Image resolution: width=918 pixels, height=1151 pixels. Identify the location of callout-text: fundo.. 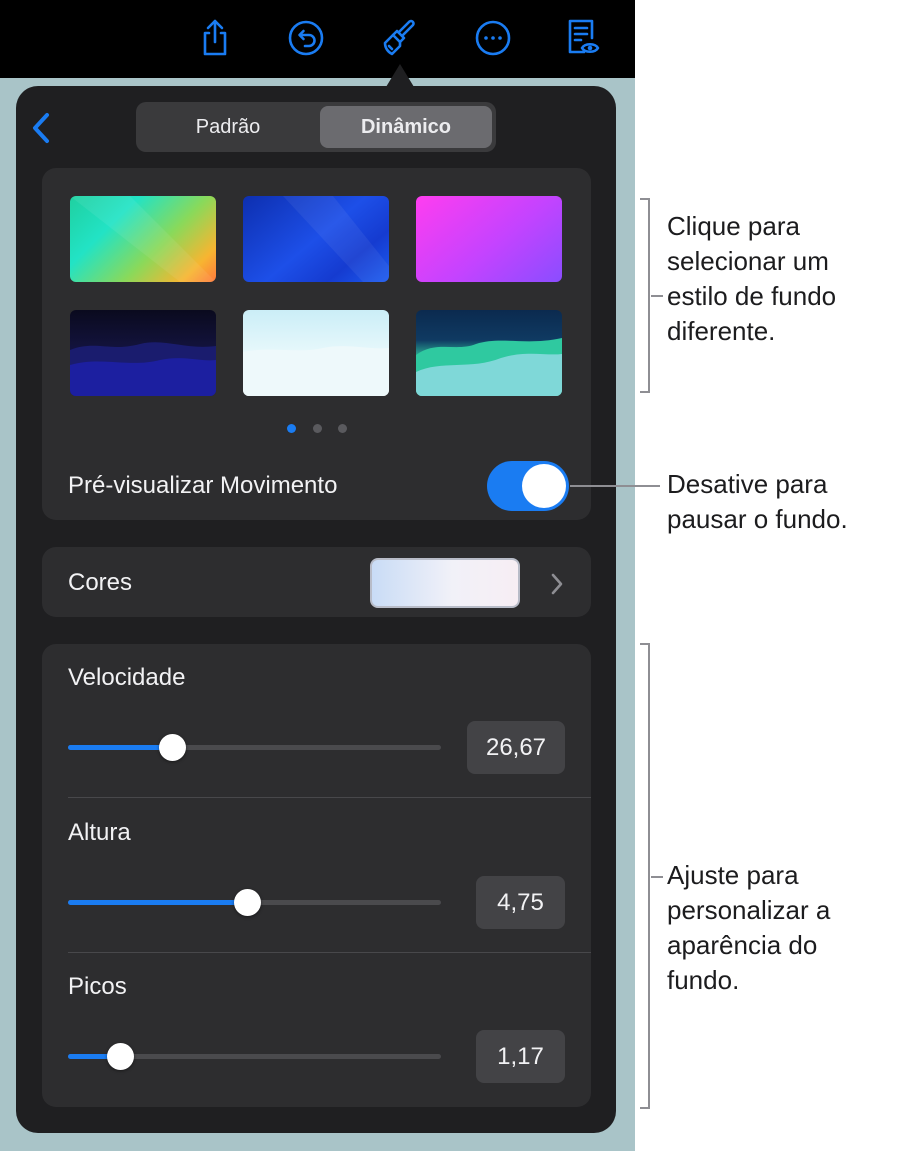
(703, 980).